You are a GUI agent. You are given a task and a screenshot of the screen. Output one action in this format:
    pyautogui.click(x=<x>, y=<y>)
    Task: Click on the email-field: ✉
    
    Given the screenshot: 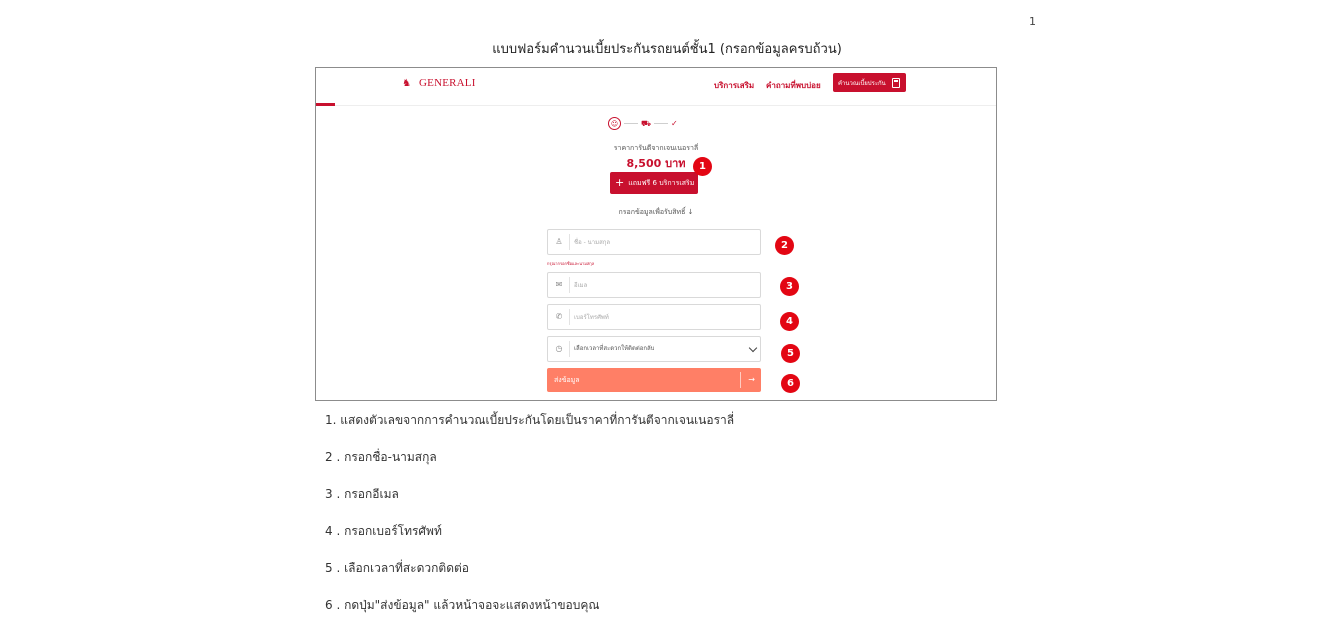 What is the action you would take?
    pyautogui.click(x=654, y=285)
    